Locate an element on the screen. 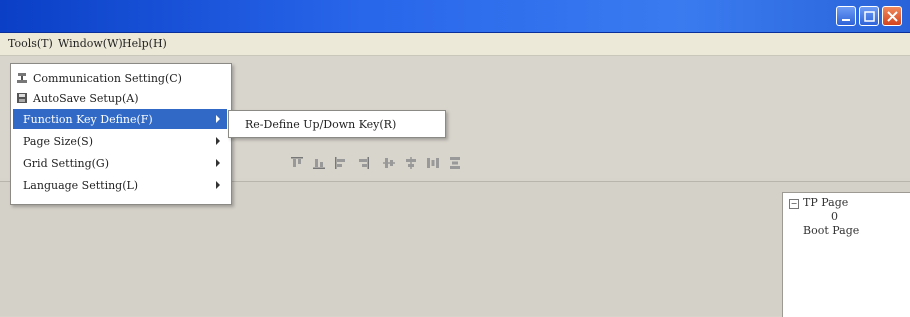 The image size is (910, 317). menu-item-function-key-define: Function Key Define(F) is located at coordinates (120, 119).